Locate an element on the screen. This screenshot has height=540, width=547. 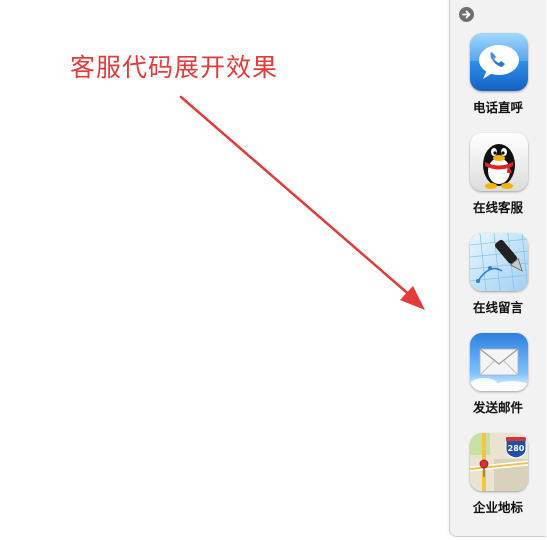
mail-envelope-icon is located at coordinates (499, 362).